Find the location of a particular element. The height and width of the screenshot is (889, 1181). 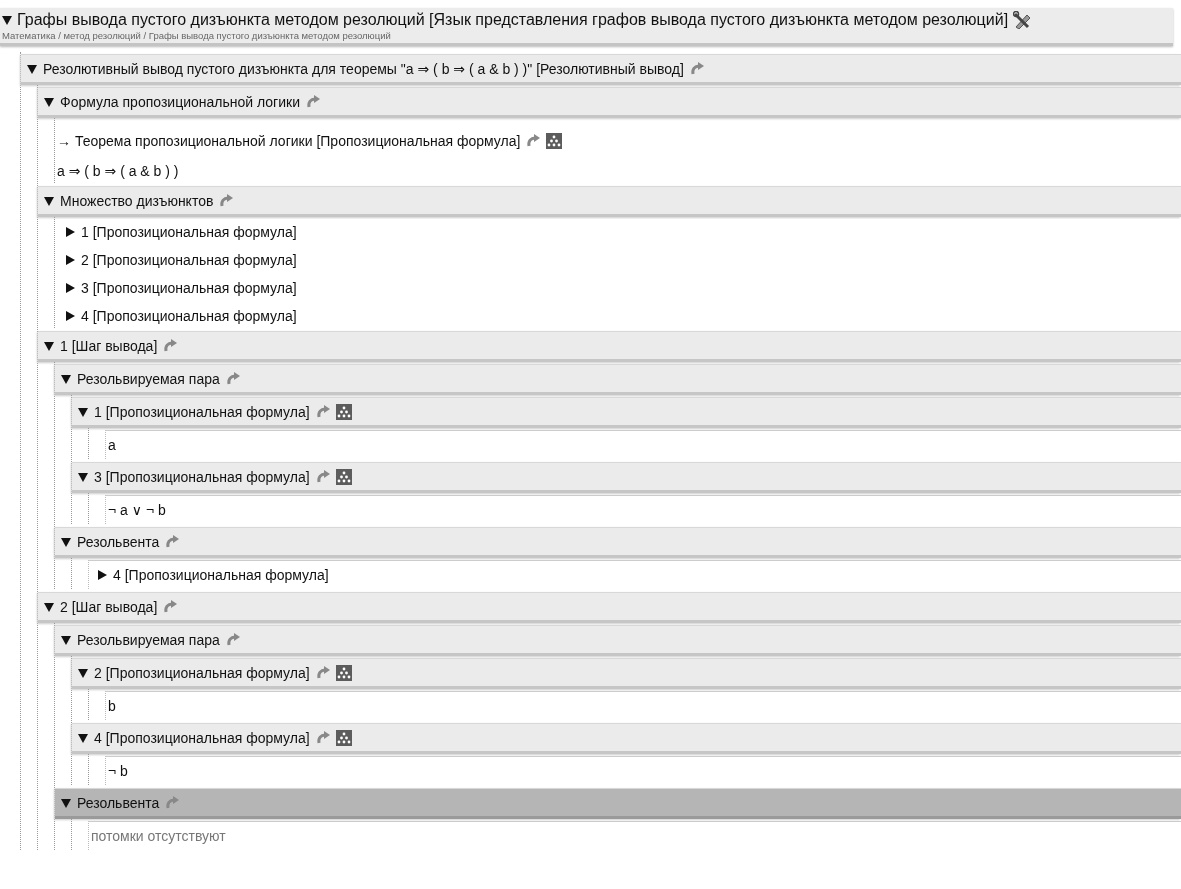

empty-note: потомки отсутствуют is located at coordinates (634, 835).